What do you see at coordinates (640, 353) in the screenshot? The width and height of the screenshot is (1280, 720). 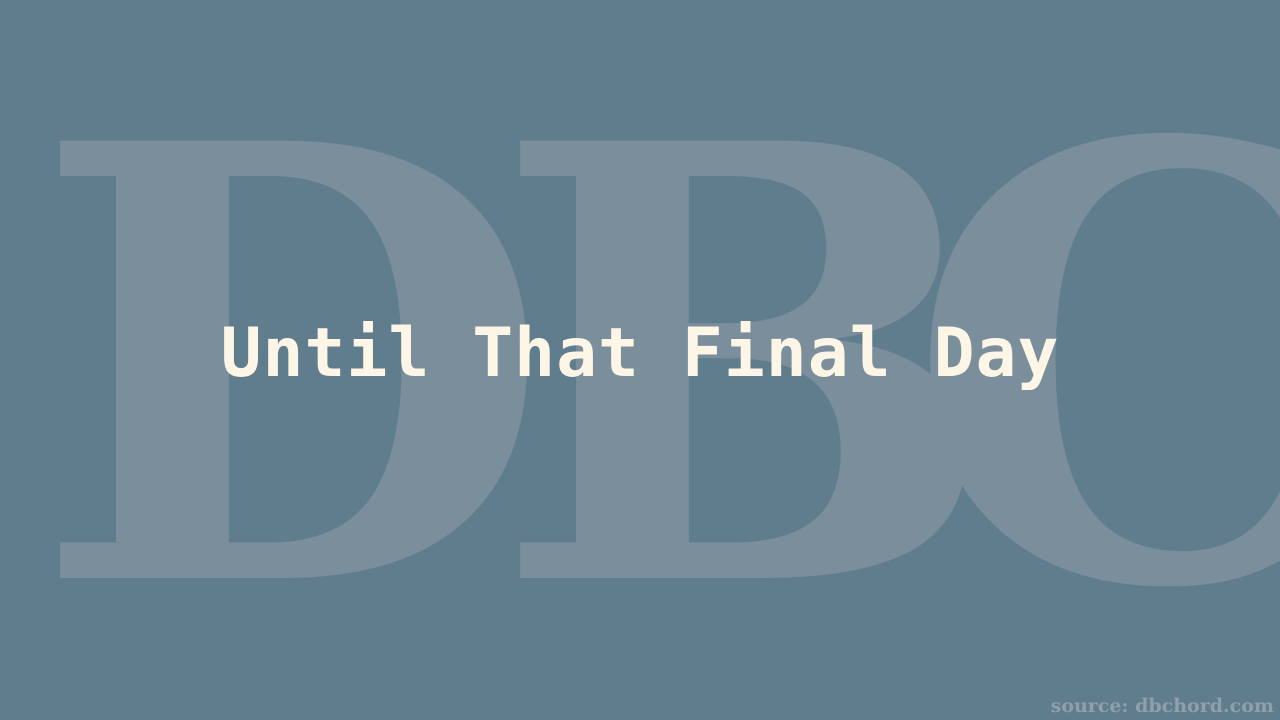 I see `song-title: Until That Final Day` at bounding box center [640, 353].